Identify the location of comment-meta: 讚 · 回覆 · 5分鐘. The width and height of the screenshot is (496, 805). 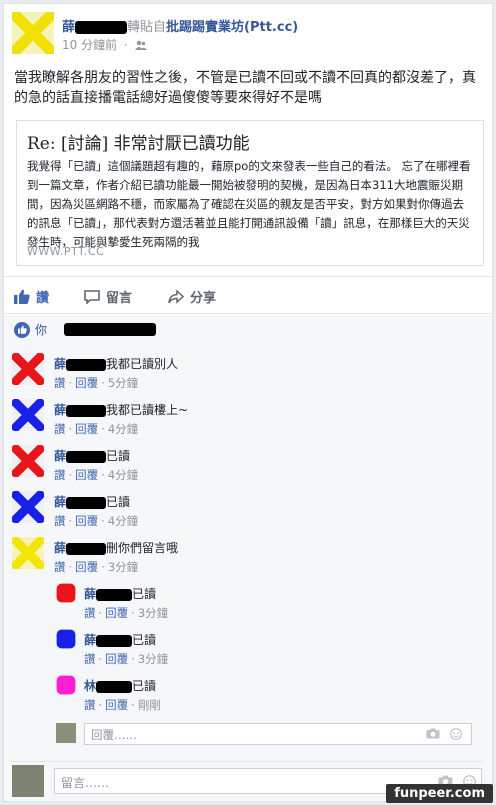
(96, 383).